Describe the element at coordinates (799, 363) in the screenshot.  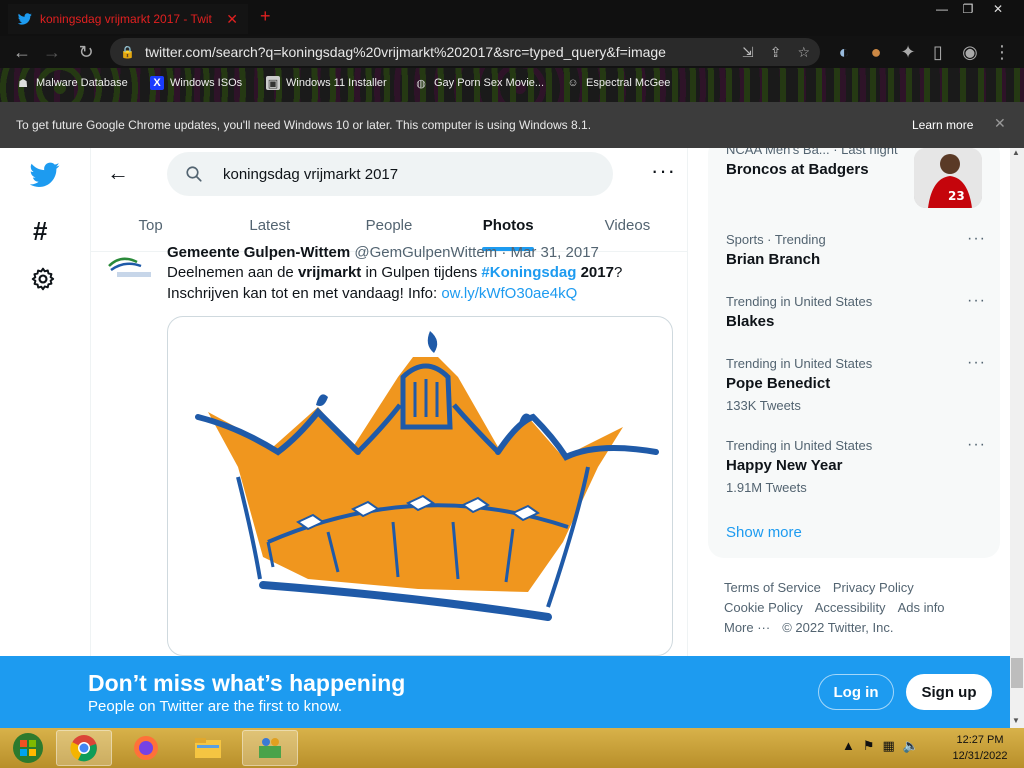
I see `trend-meta: Trending in United States` at that location.